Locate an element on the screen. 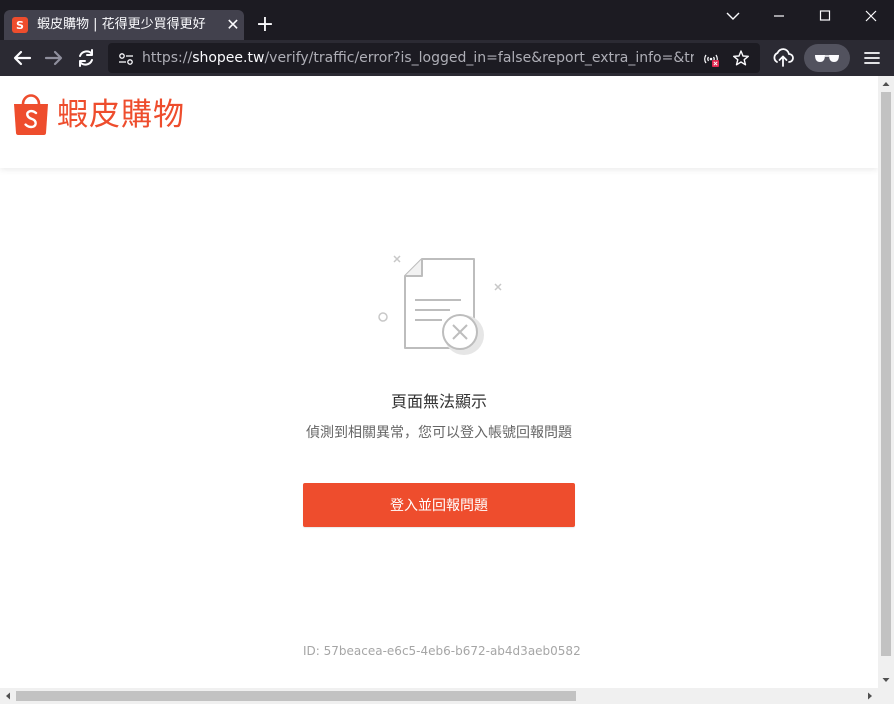  browser-tab-active: S 蝦皮購物 | 花得更少買得更好 ✕ is located at coordinates (124, 25).